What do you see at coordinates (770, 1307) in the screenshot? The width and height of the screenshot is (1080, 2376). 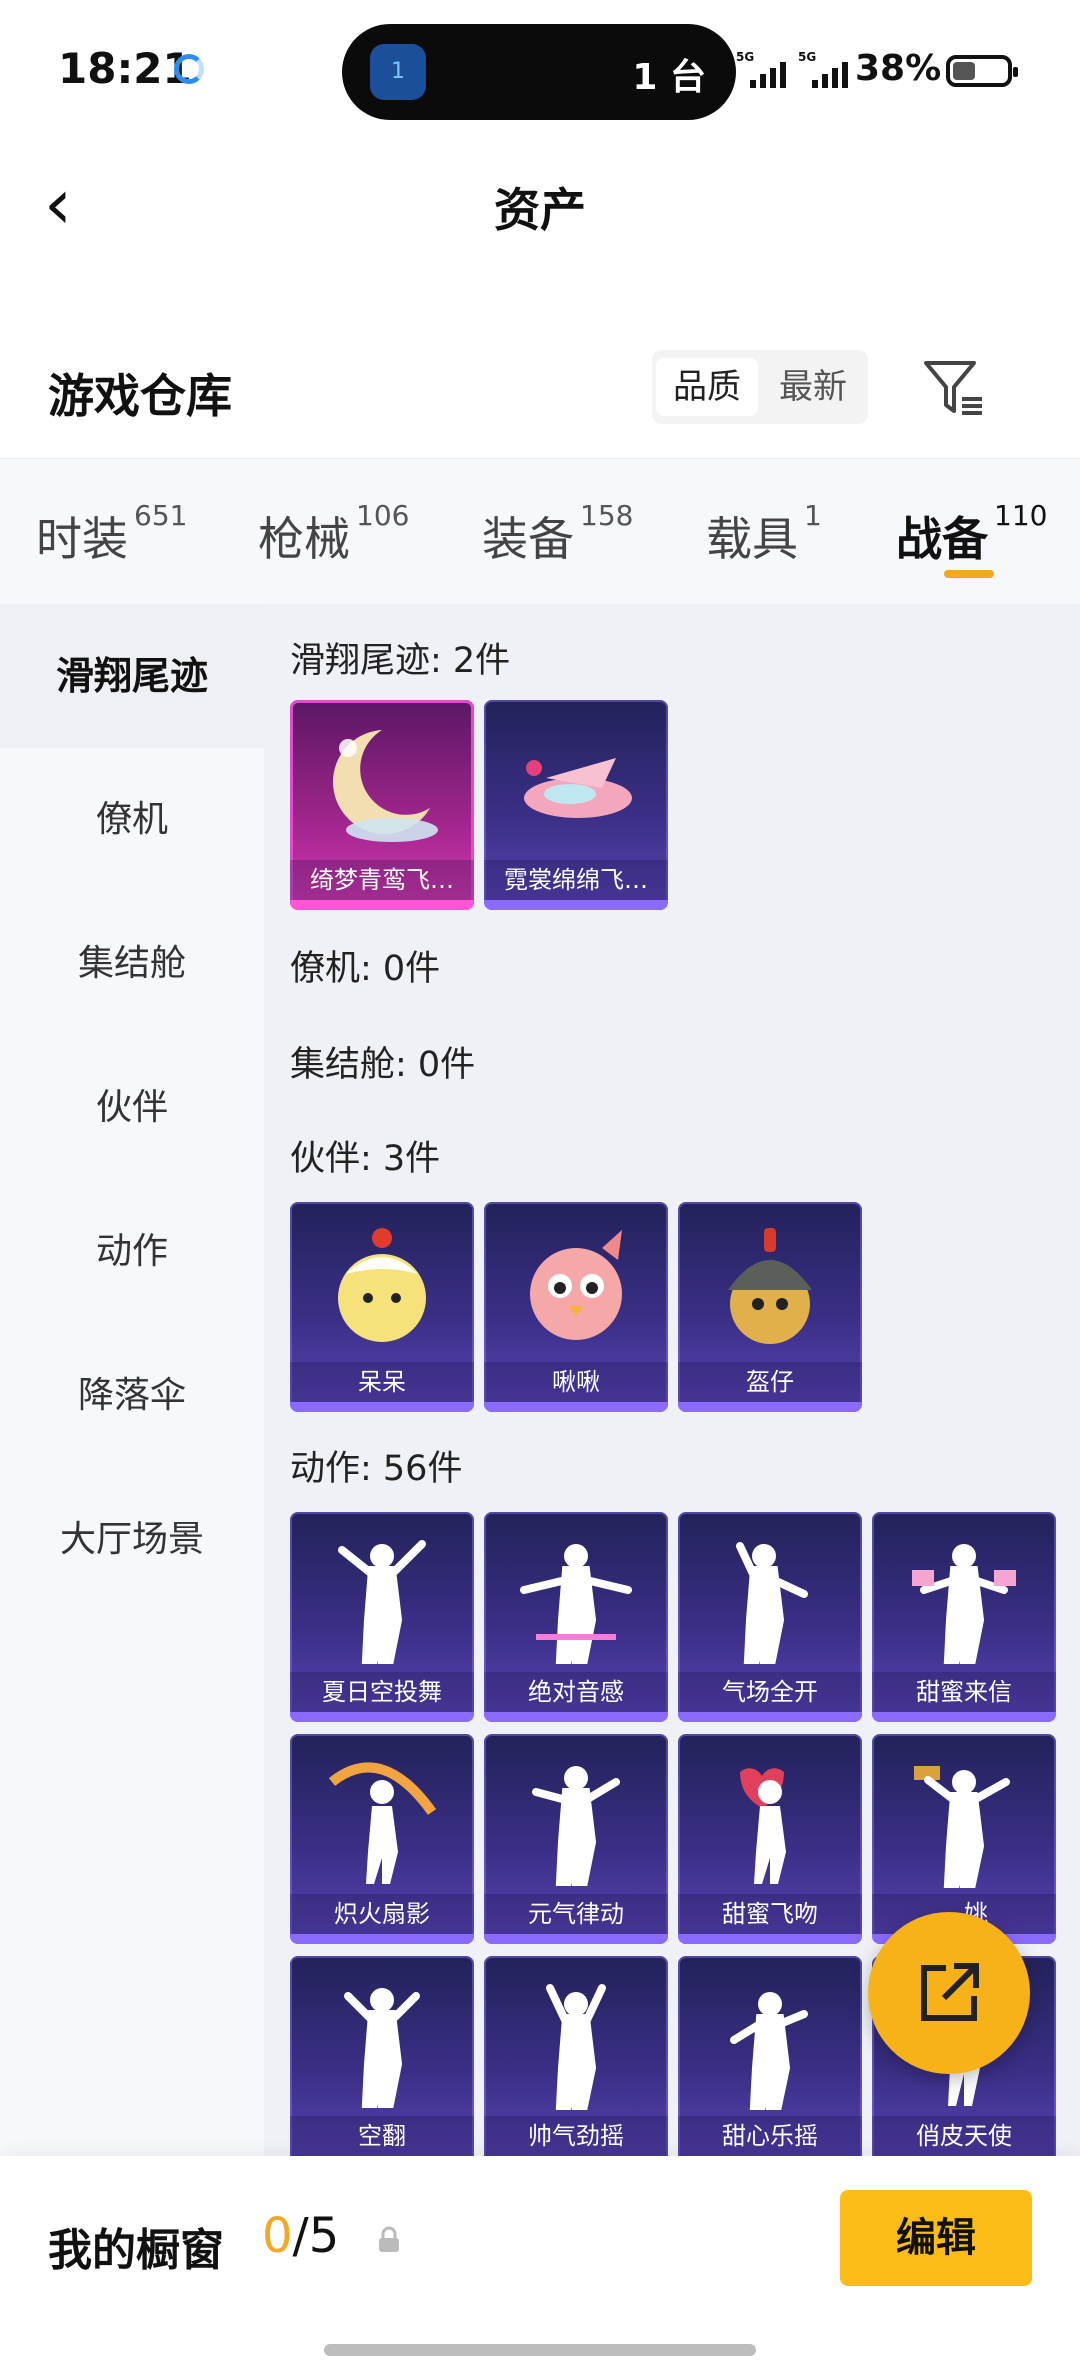 I see `item-card: 盔仔` at bounding box center [770, 1307].